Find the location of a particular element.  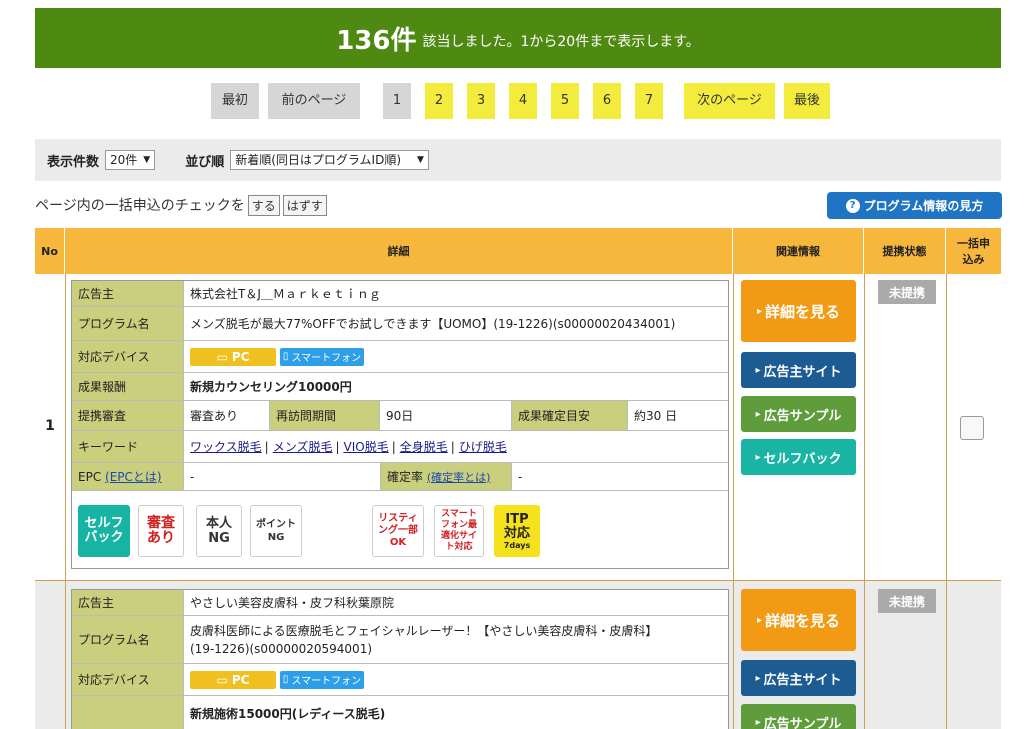

pagination: 最初 前のページ 1 2 3 4 5 6 7 次のページ 最後 is located at coordinates (517, 101).